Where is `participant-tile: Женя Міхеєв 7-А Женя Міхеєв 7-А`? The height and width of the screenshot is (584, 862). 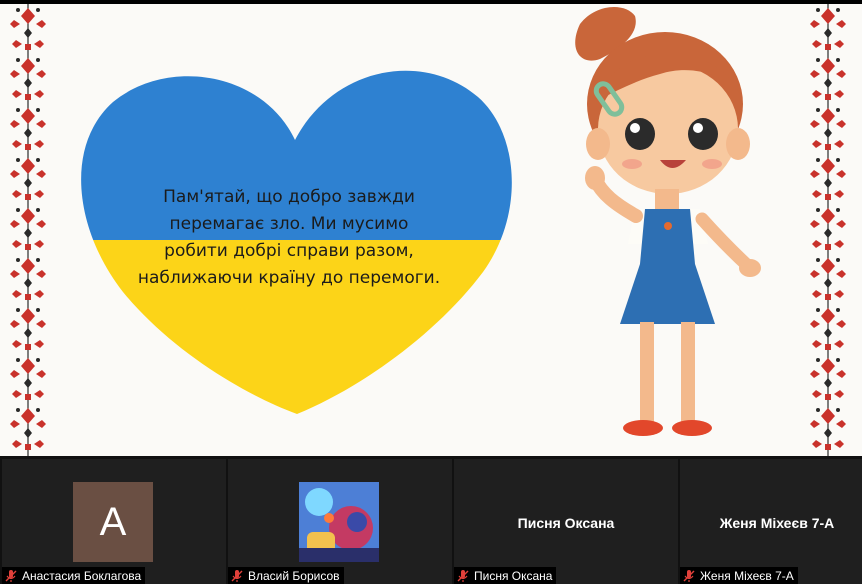
participant-tile: Женя Міхеєв 7-А Женя Міхеєв 7-А is located at coordinates (771, 521).